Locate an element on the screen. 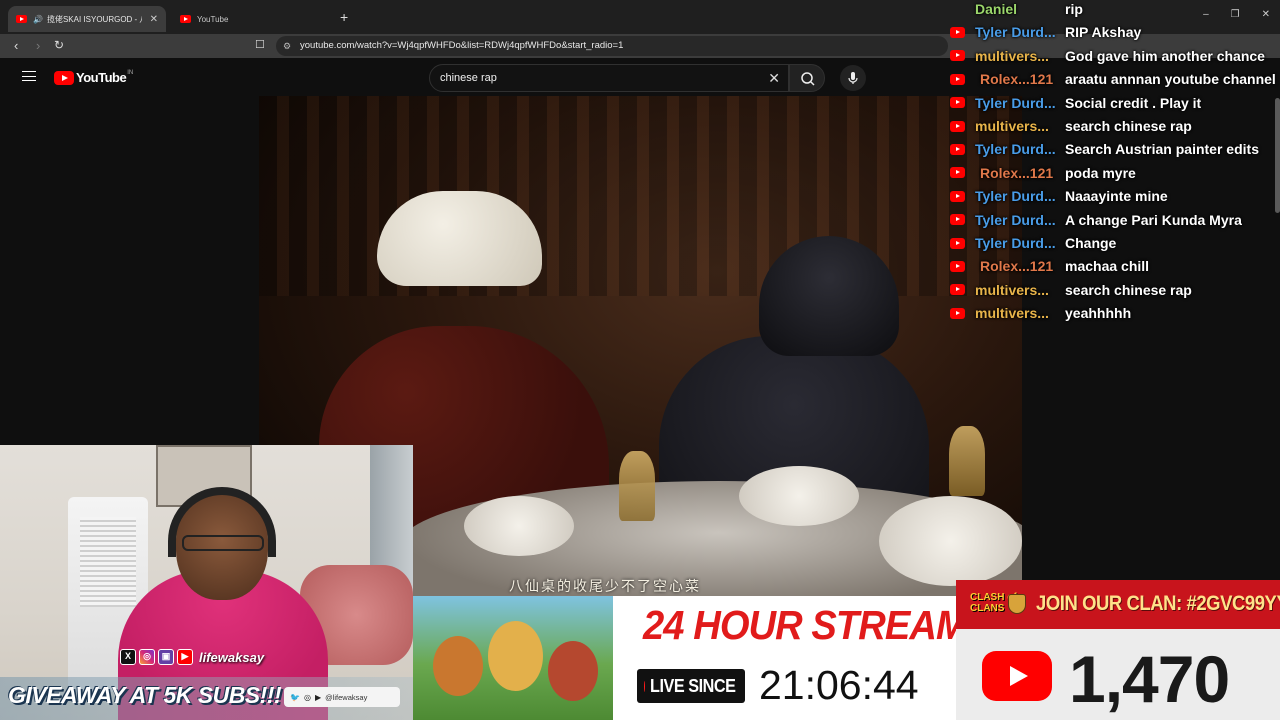  chat-message: Rolex...121 poda myre is located at coordinates (1115, 173).